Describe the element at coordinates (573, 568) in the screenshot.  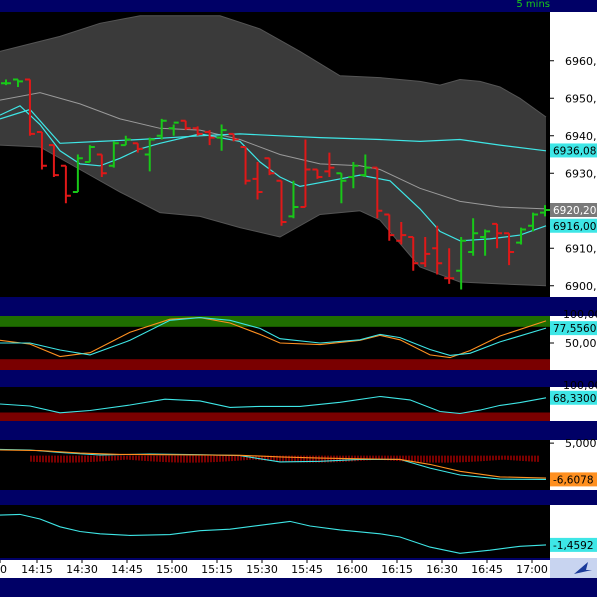
I see `corner-box` at that location.